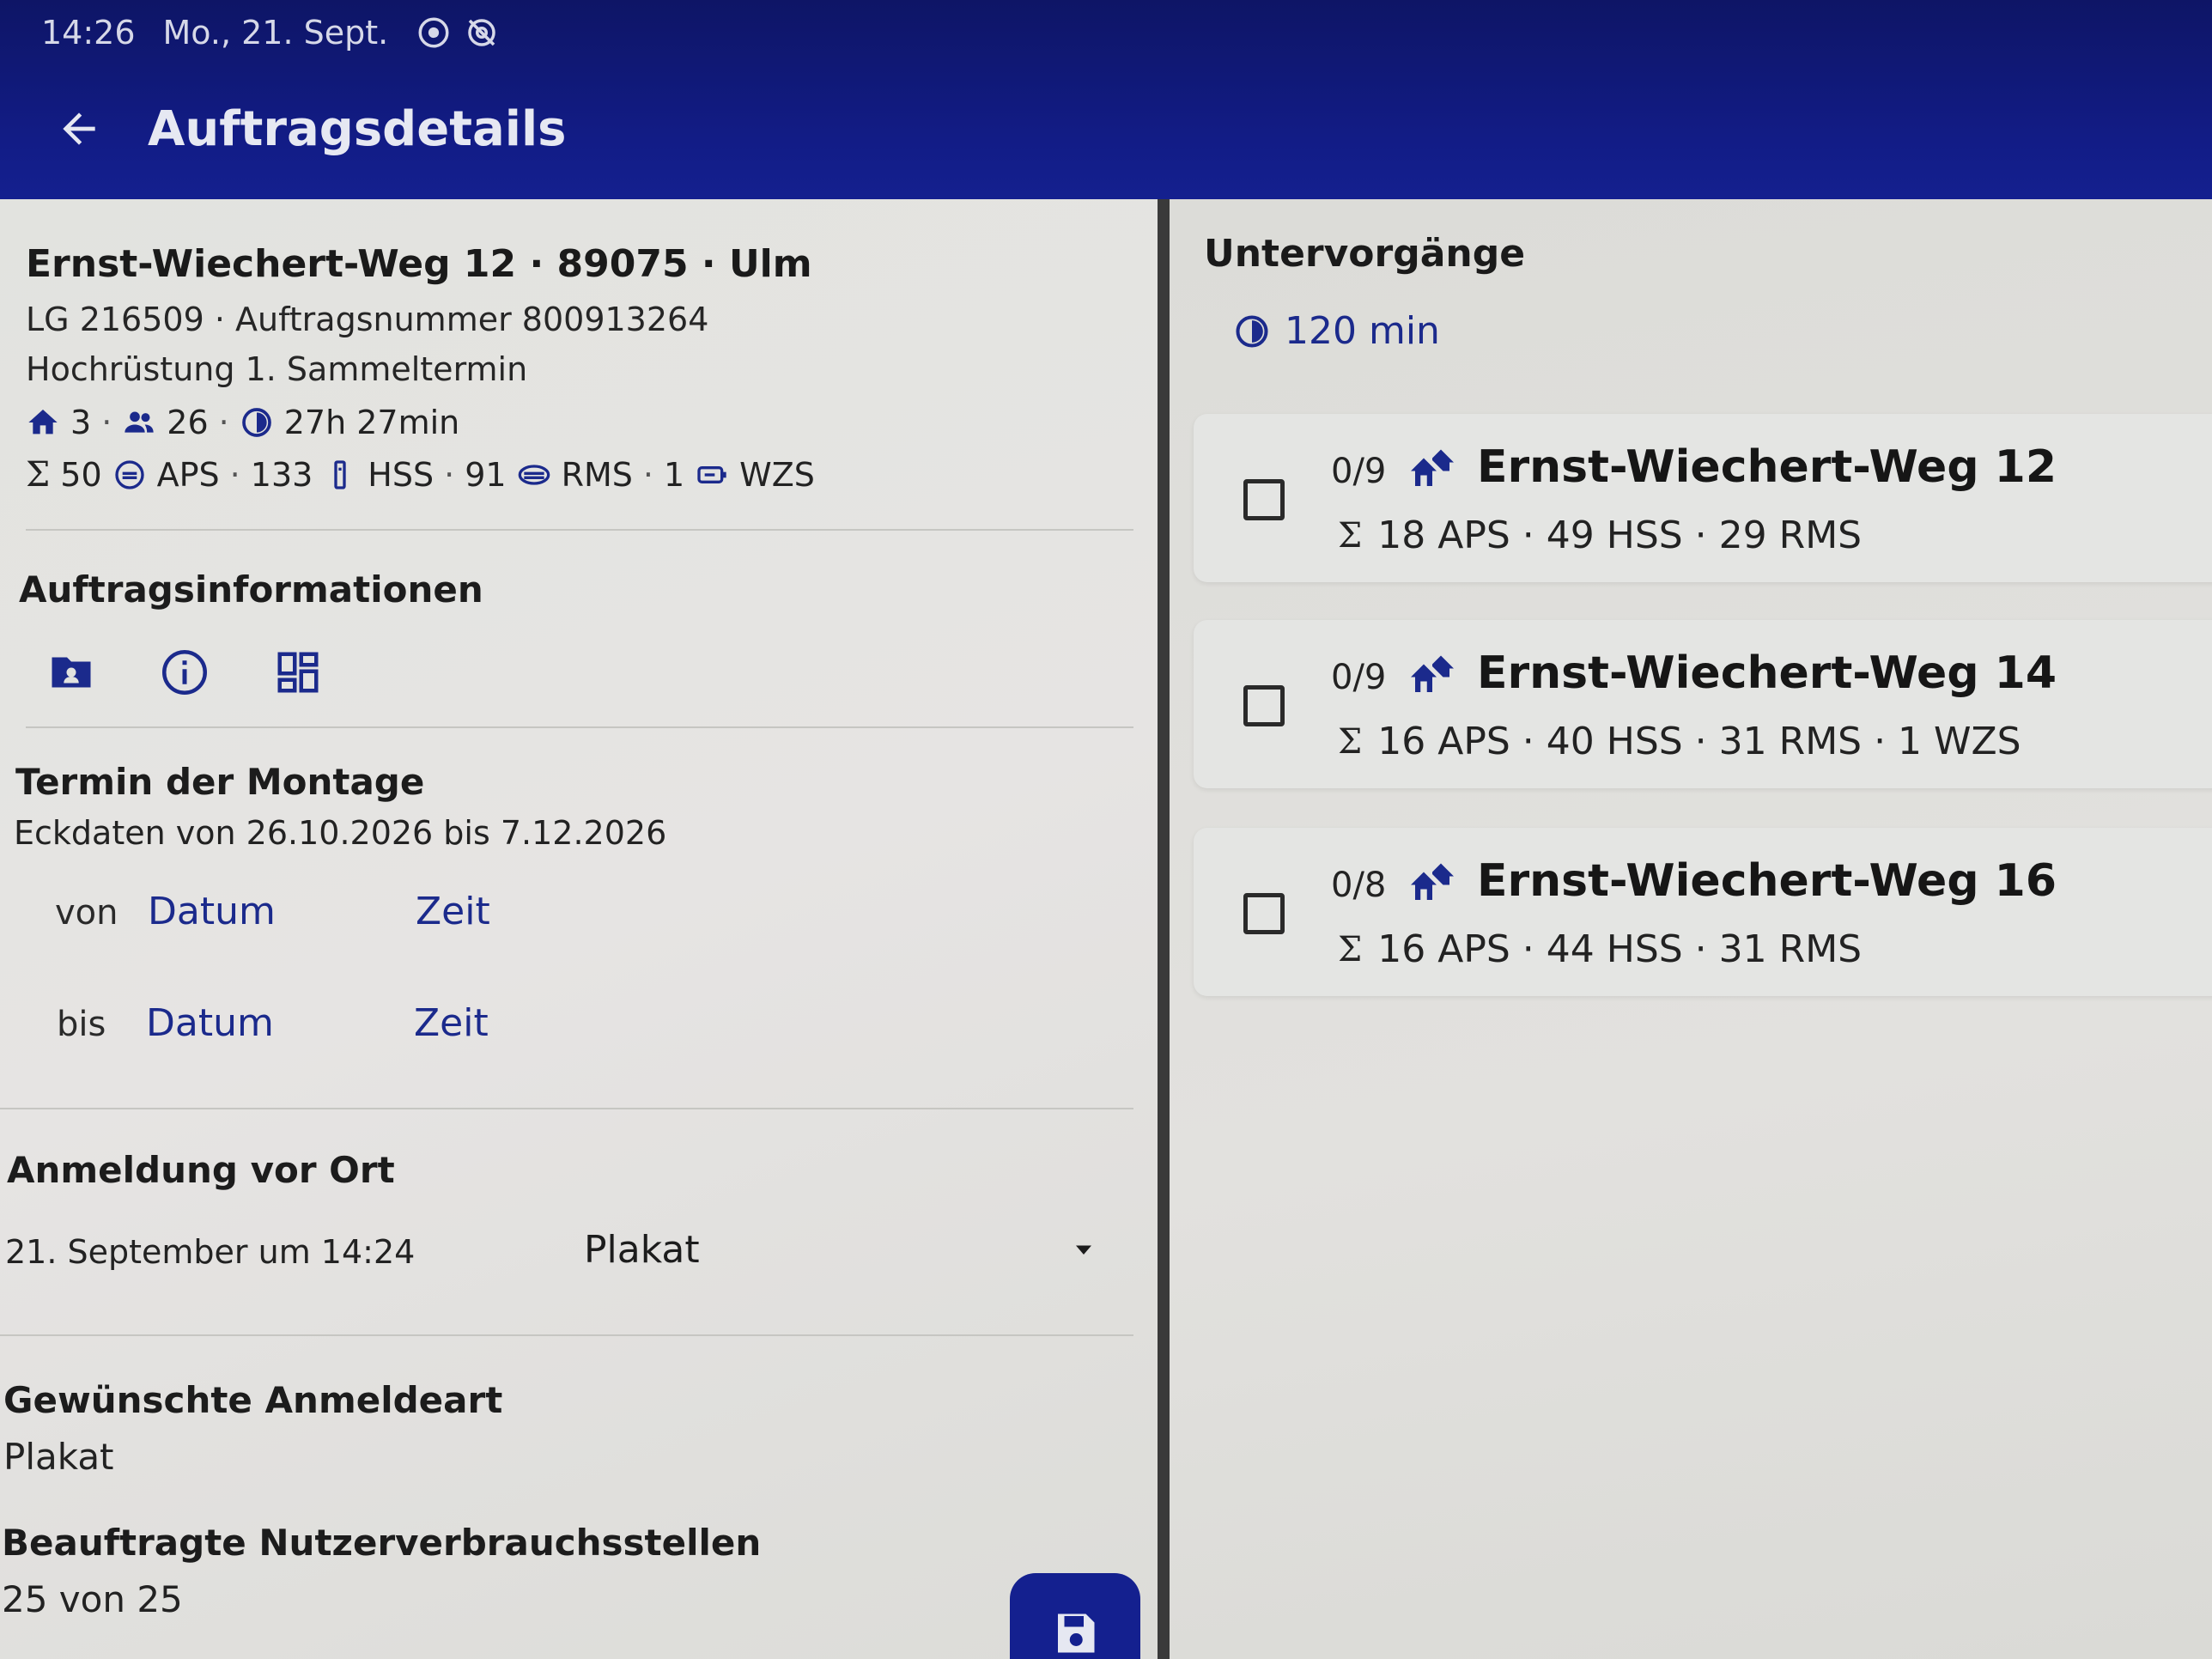 This screenshot has width=2212, height=1659. I want to click on termin-title: Termin der Montage, so click(220, 782).